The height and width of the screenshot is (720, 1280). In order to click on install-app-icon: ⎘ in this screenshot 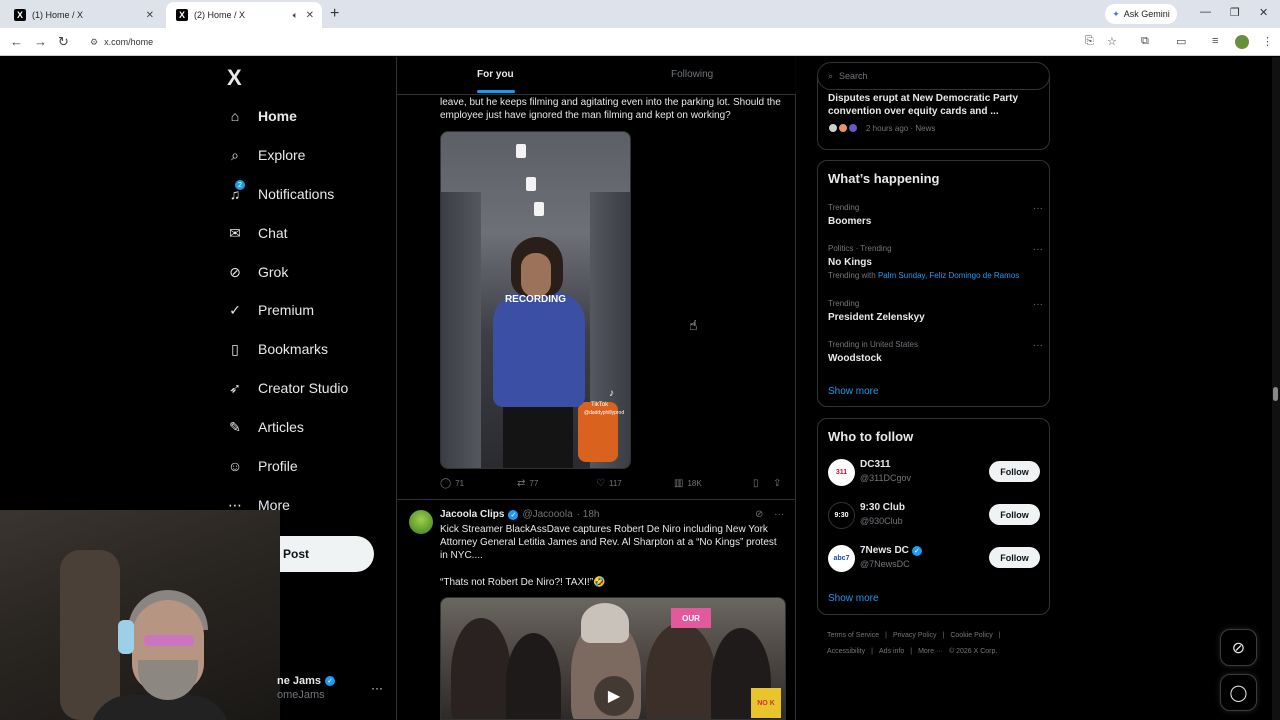, I will do `click(1089, 41)`.